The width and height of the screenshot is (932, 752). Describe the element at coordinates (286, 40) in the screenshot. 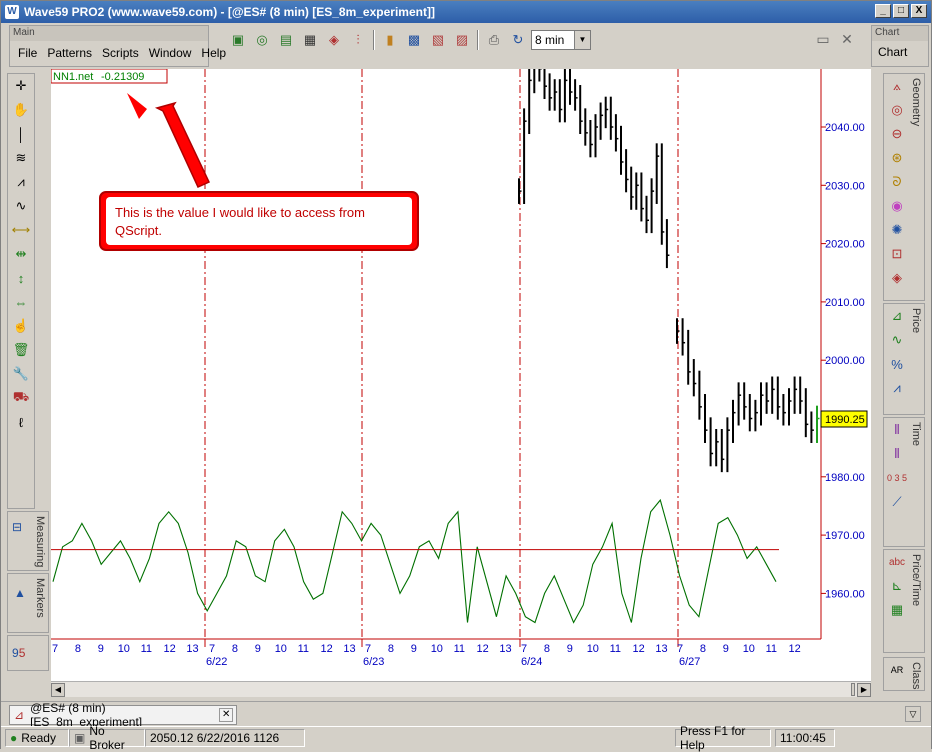

I see `add-indicator-icon: ▤` at that location.